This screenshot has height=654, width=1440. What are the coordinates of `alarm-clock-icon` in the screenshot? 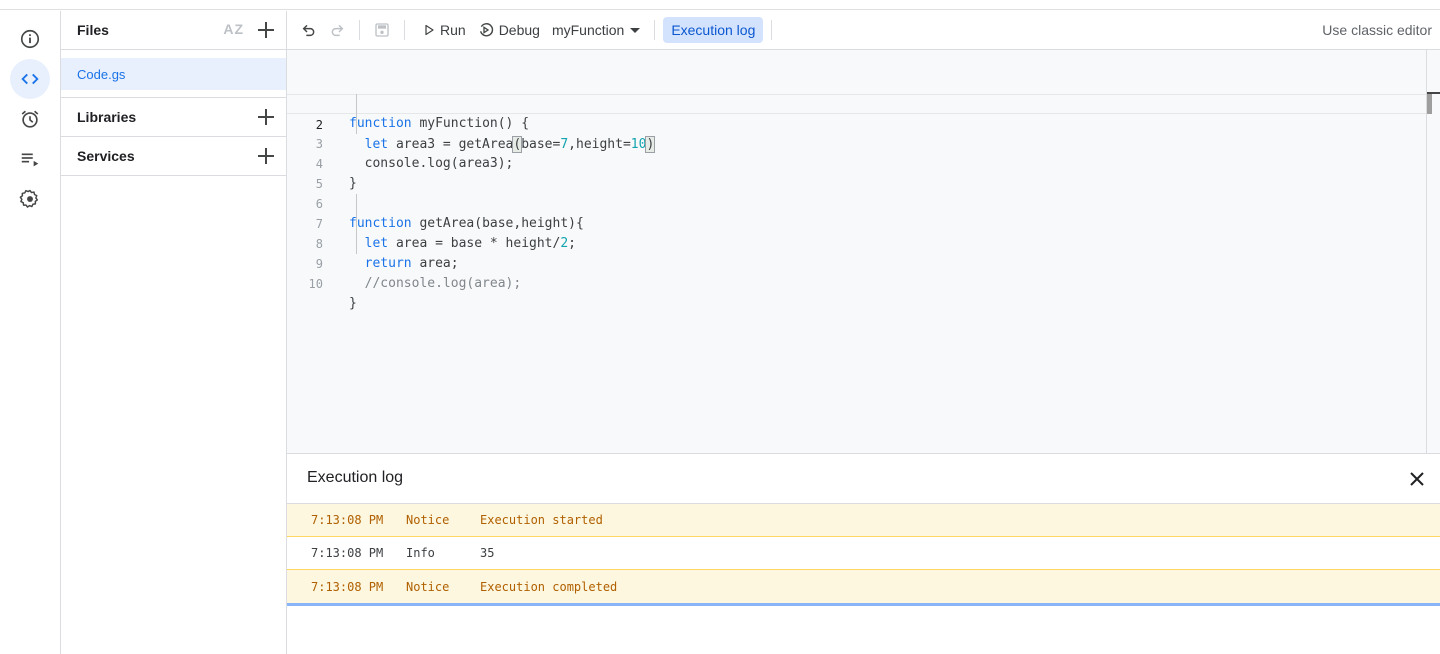 It's located at (30, 119).